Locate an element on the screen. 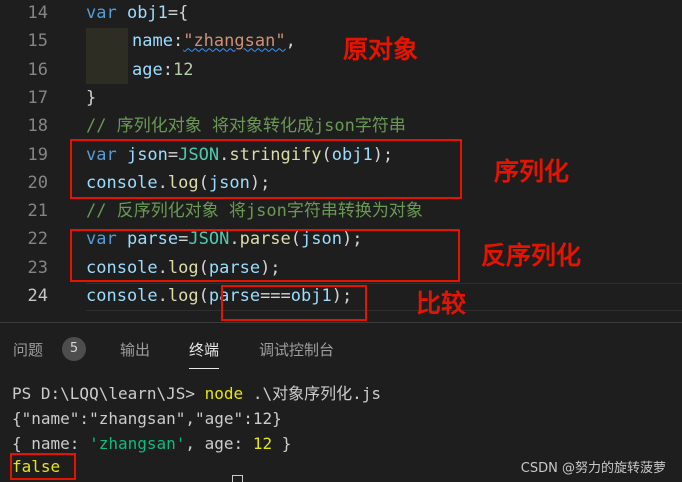 Image resolution: width=682 pixels, height=482 pixels. watermark: CSDN @努力的旋转菠萝 is located at coordinates (593, 468).